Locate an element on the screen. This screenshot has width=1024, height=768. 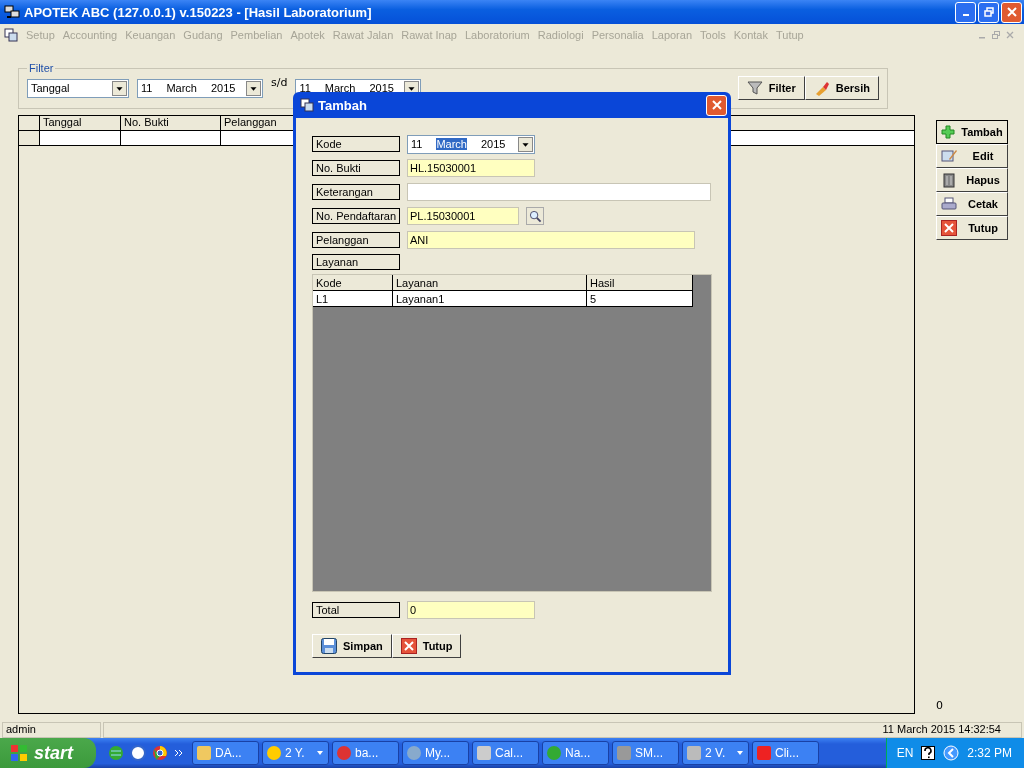
range-separator: s/d is located at coordinates (279, 82).